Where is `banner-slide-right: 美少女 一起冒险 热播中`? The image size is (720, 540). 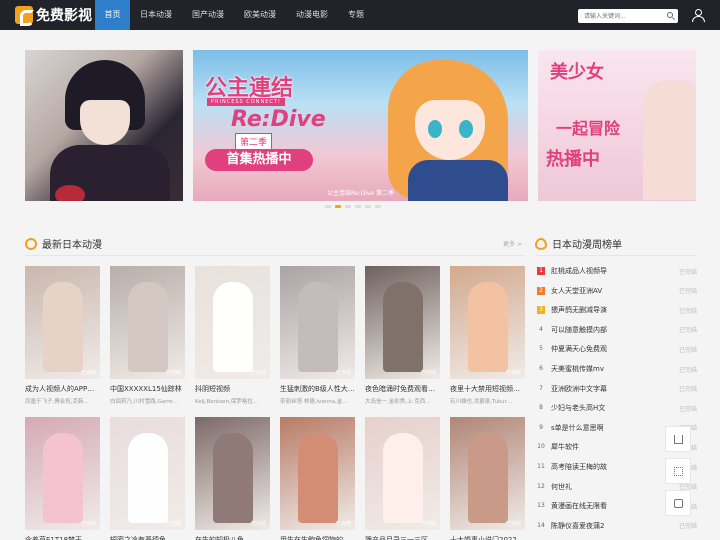
banner-slide-right: 美少女 一起冒险 热播中 is located at coordinates (617, 125).